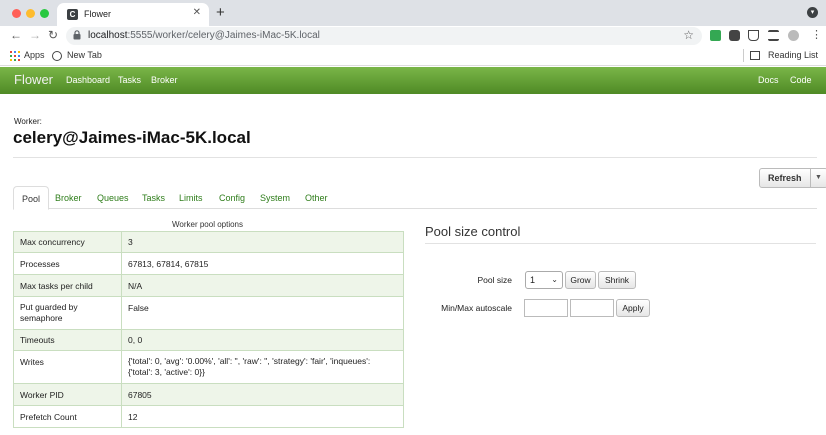 The width and height of the screenshot is (826, 435). What do you see at coordinates (84, 55) in the screenshot?
I see `bookmark-new-tab: New Tab` at bounding box center [84, 55].